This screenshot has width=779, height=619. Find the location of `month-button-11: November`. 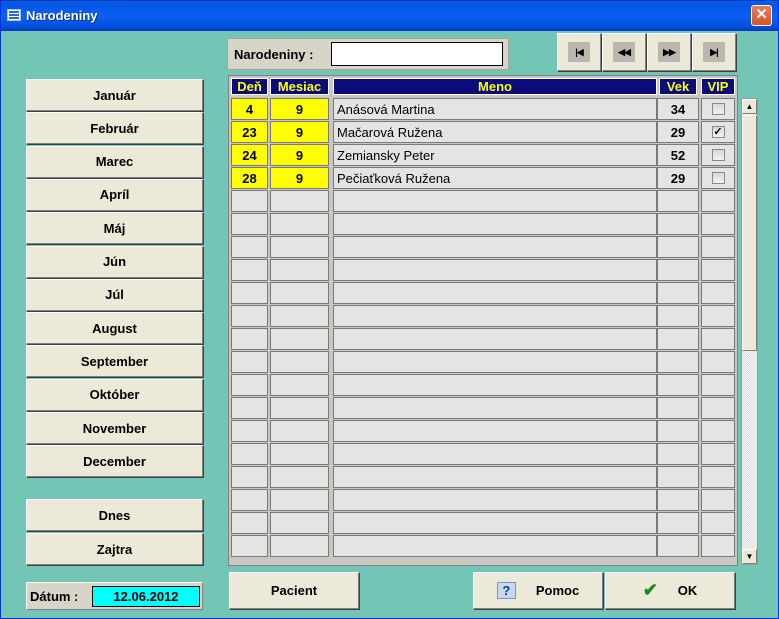

month-button-11: November is located at coordinates (114, 428).